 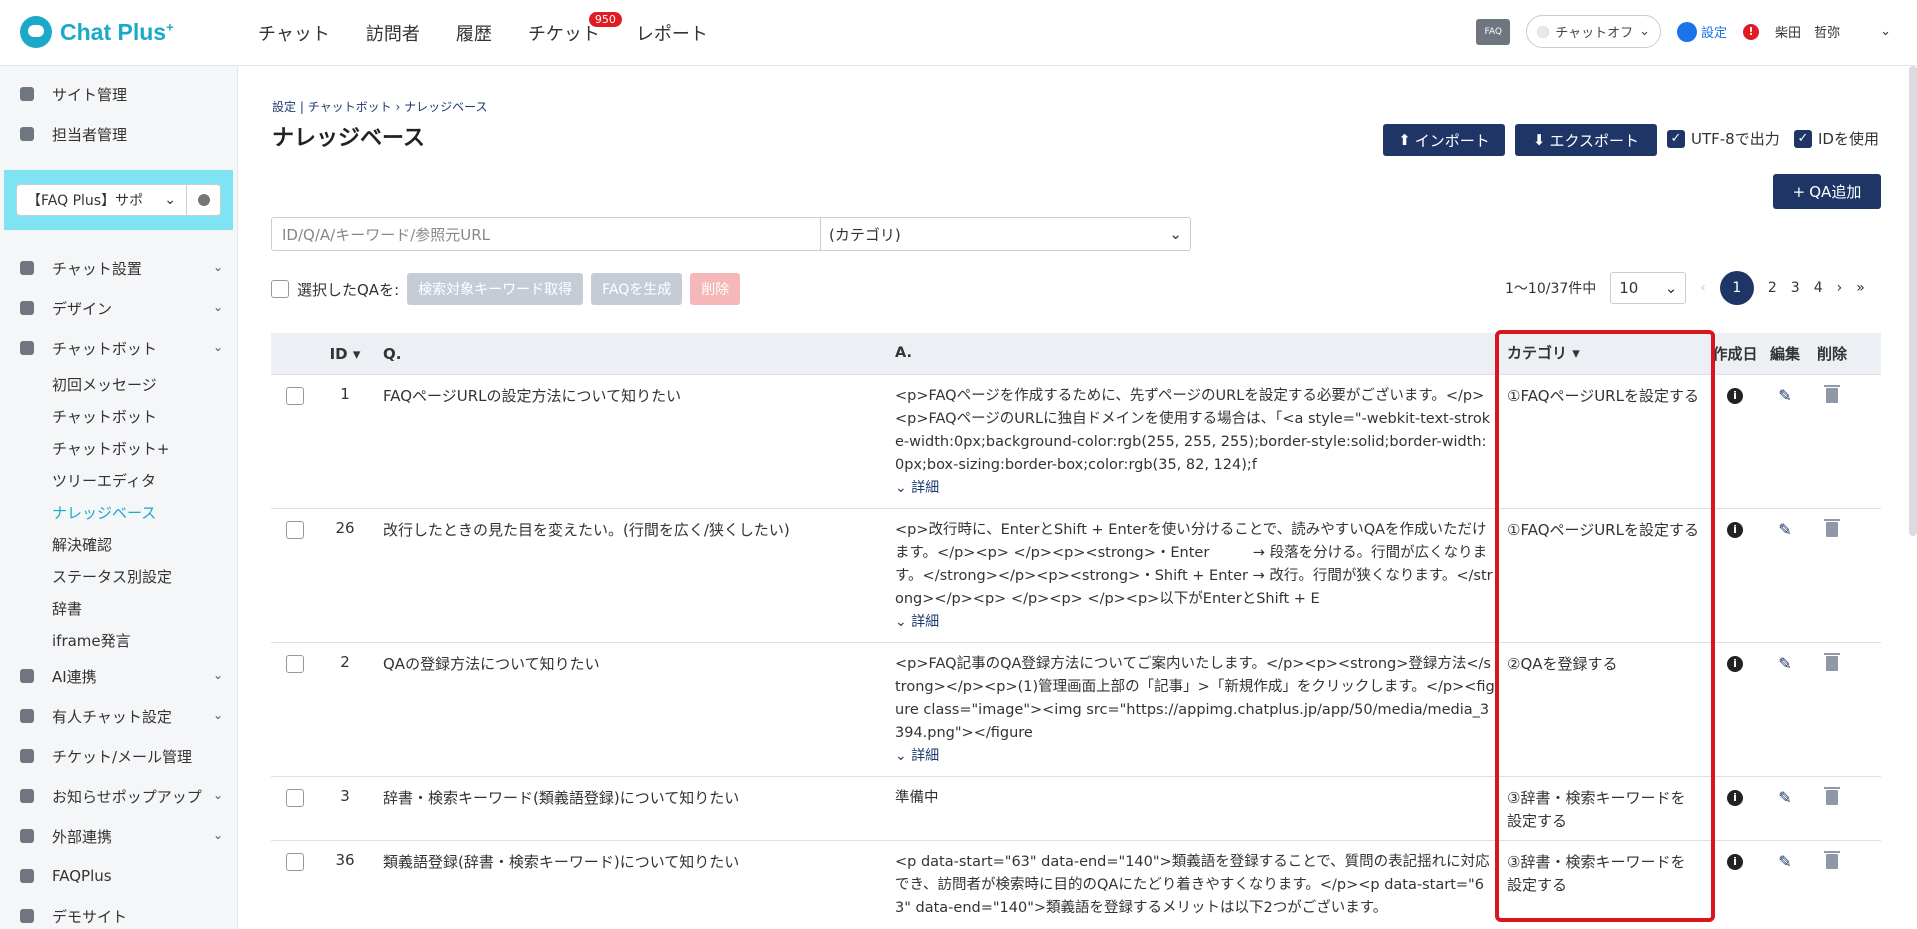 I want to click on next-page-button: ›, so click(x=1840, y=288).